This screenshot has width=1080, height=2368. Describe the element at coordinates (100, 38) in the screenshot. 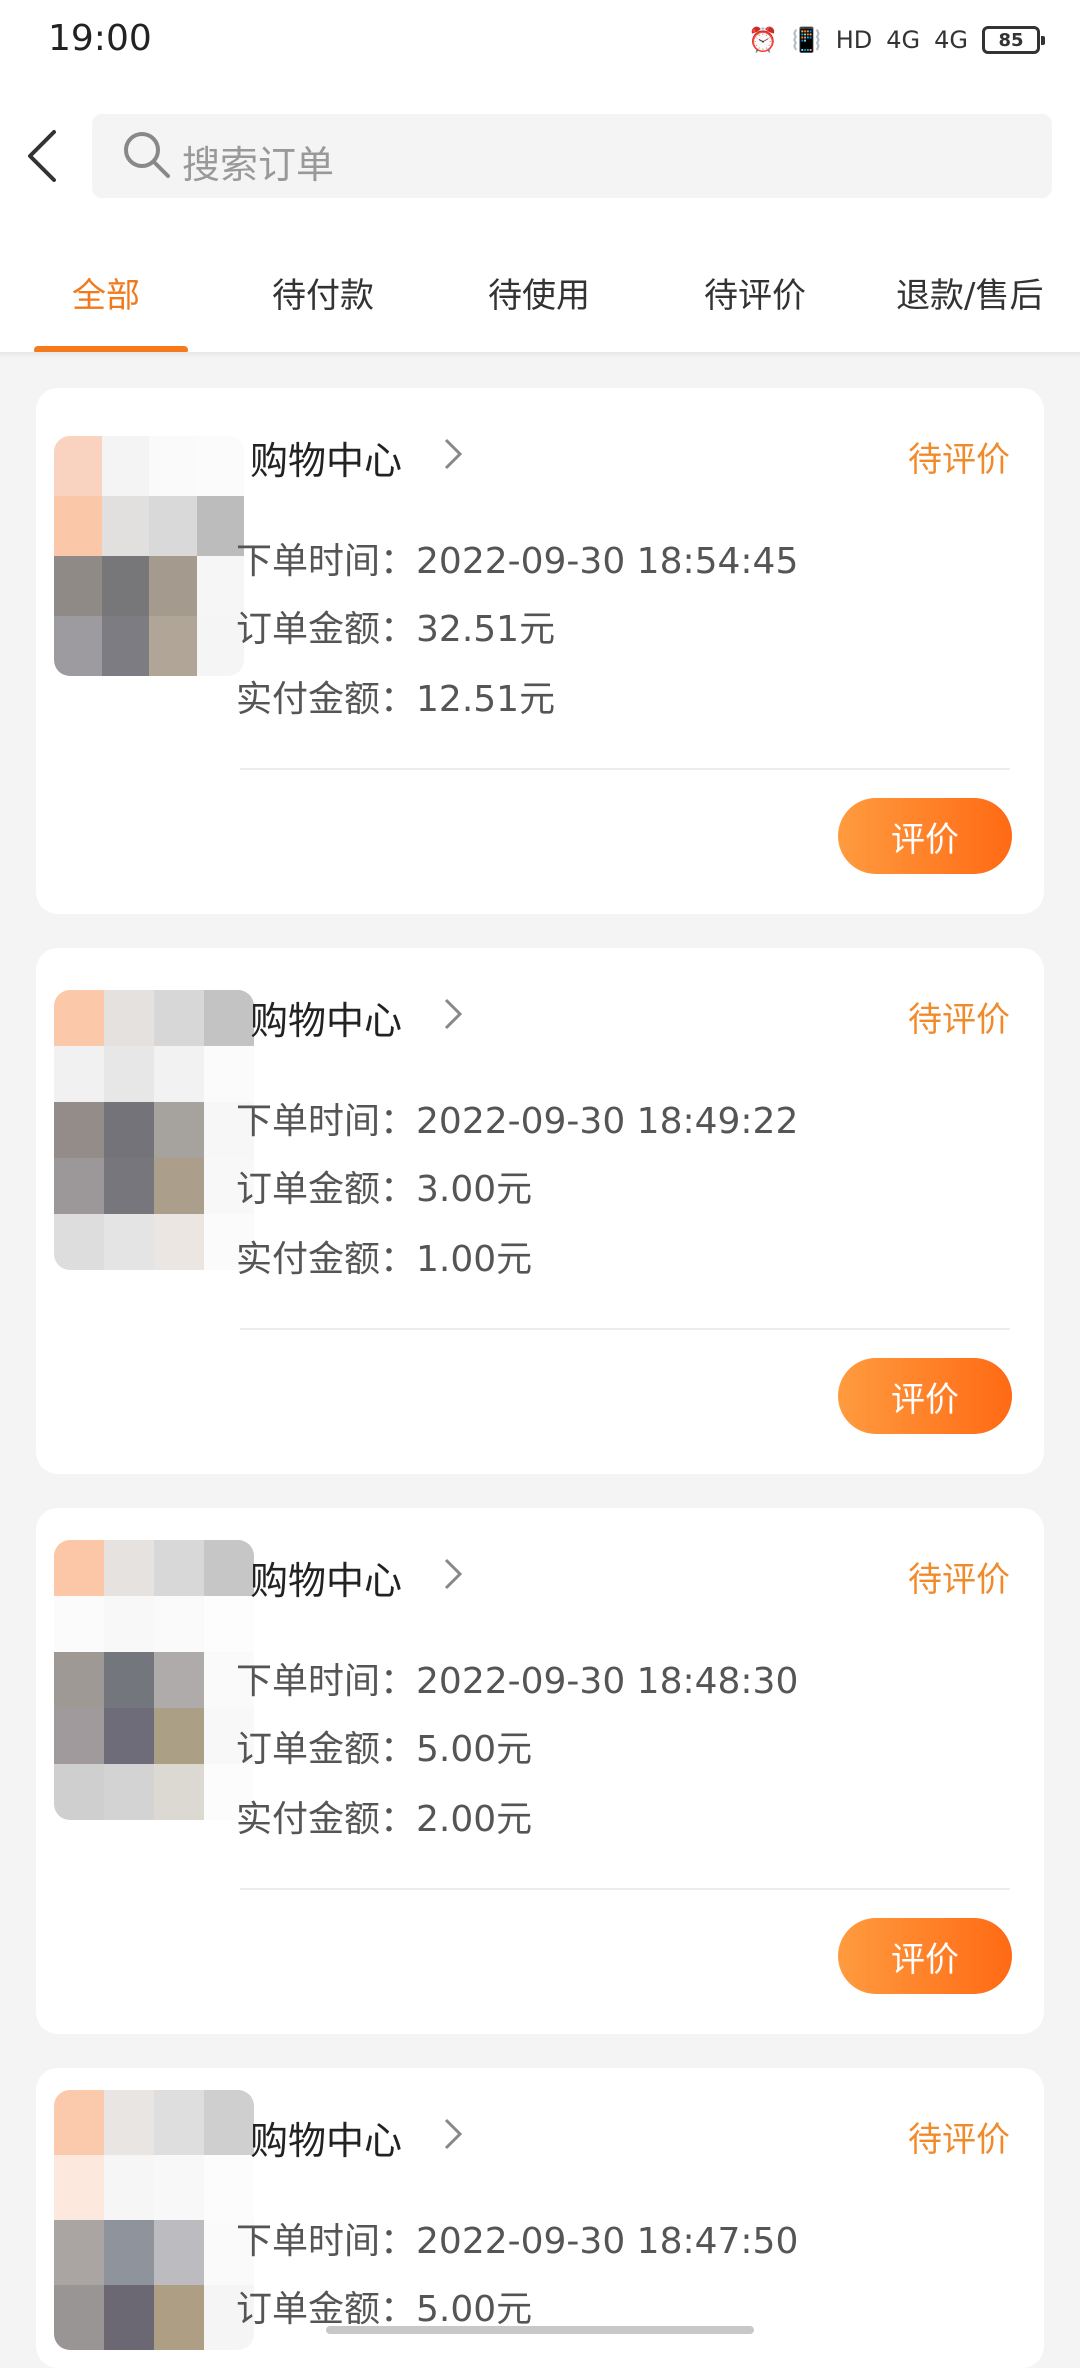

I see `status-time: 19:00` at that location.